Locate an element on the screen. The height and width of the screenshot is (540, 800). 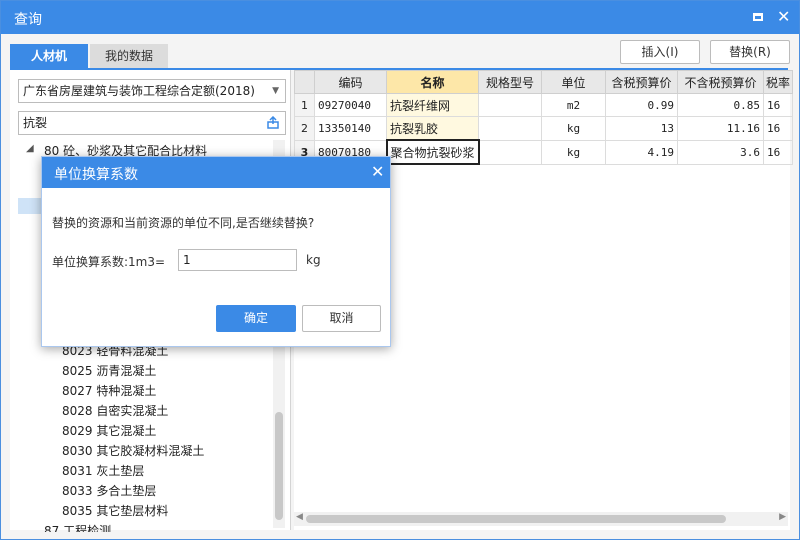
quota-select-value: 广东省房屋建筑与装饰工程综合定额(2018) is located at coordinates (139, 91).